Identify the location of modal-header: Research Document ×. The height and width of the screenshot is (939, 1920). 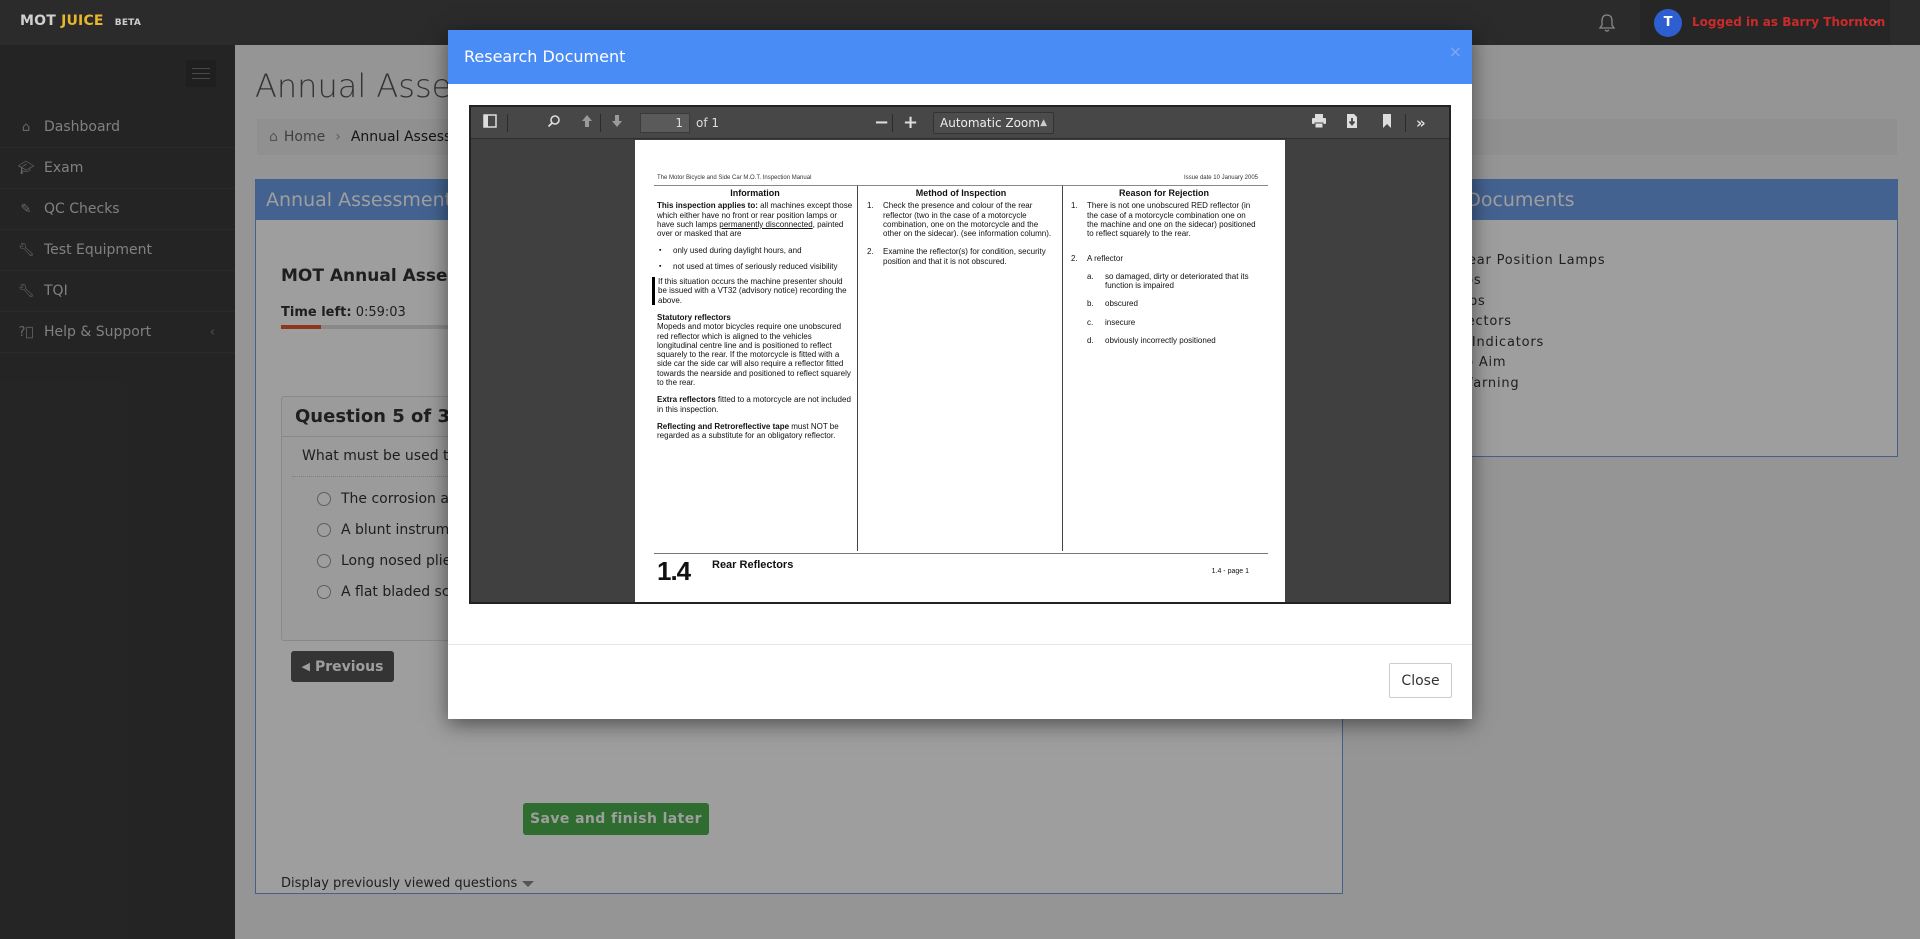
(960, 57).